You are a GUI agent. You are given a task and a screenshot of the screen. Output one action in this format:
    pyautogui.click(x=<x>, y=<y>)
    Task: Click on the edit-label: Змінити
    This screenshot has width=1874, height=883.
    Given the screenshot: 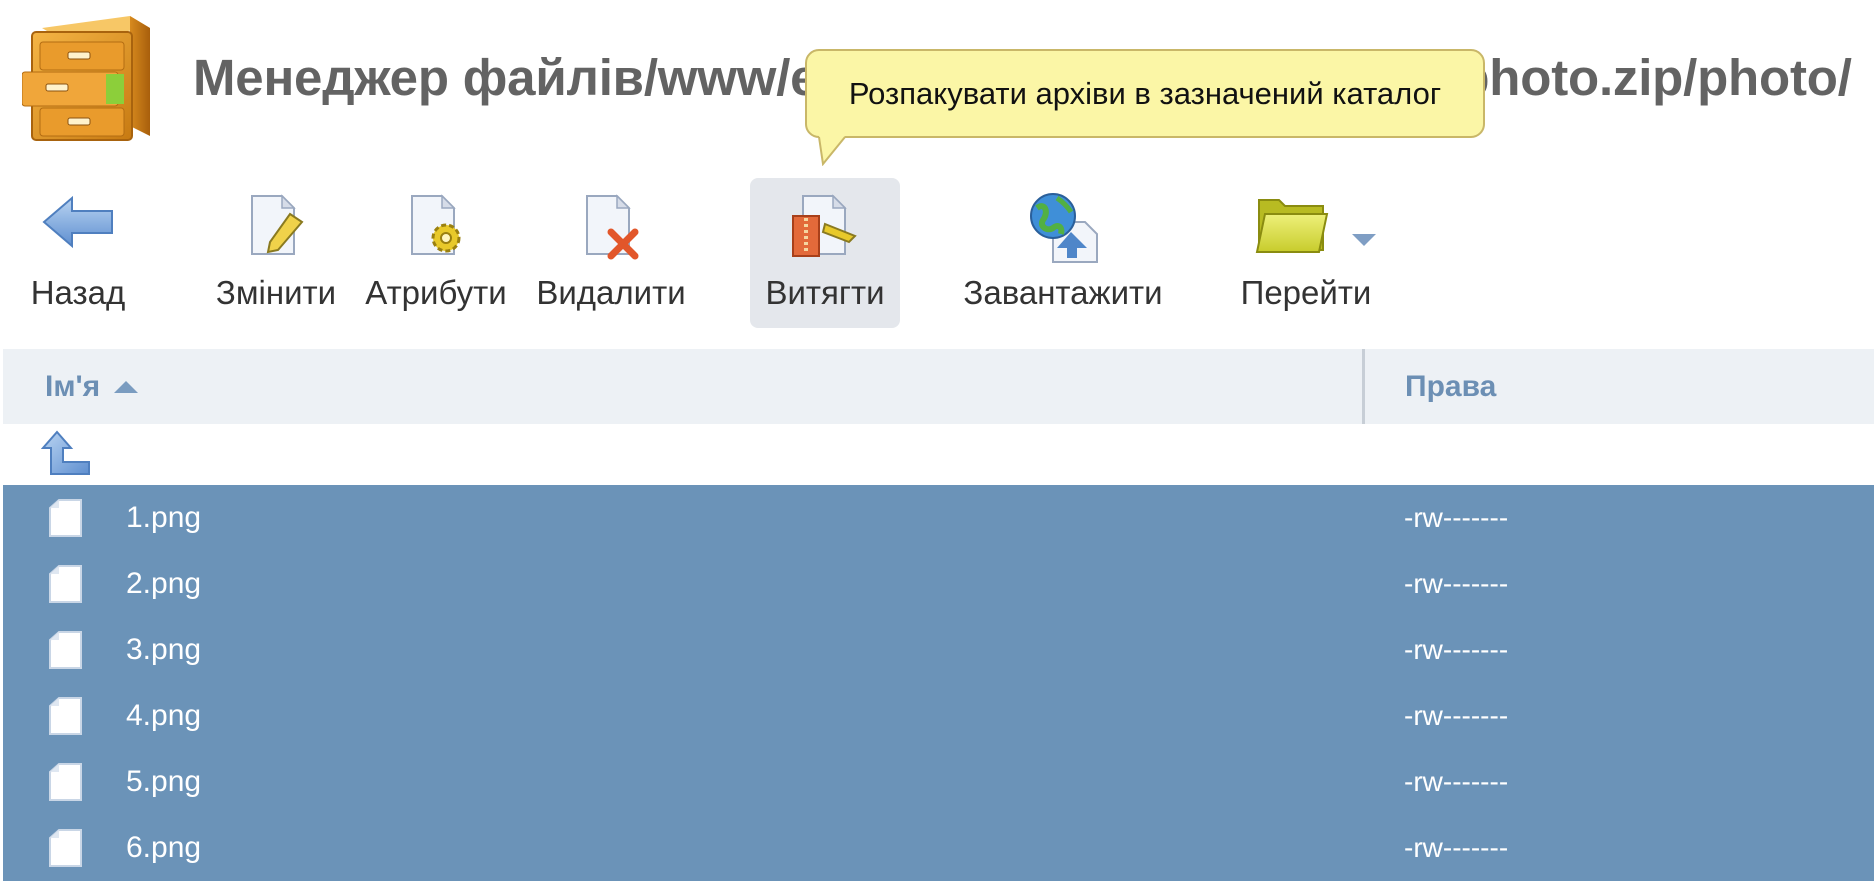 What is the action you would take?
    pyautogui.click(x=276, y=292)
    